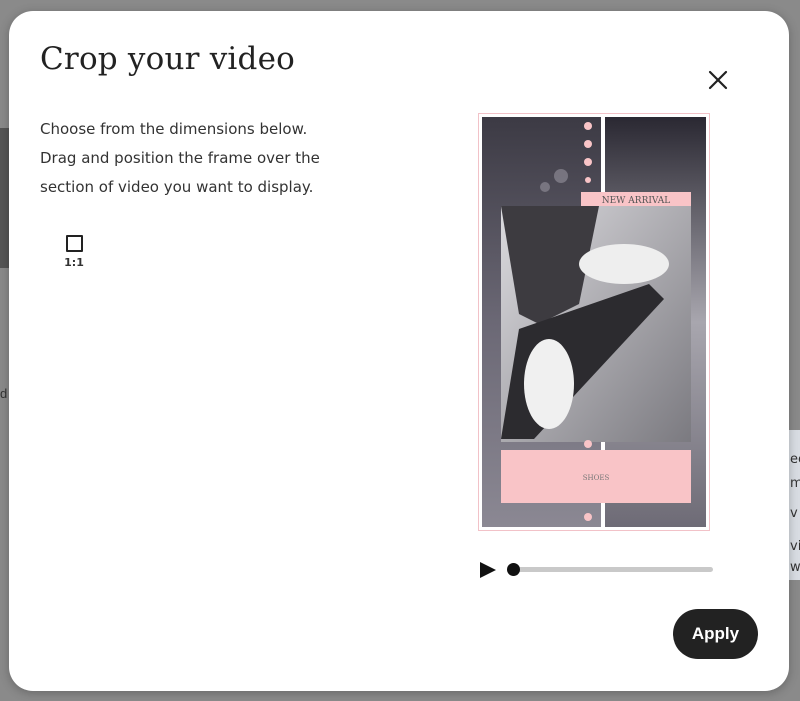 This screenshot has height=701, width=800. I want to click on ratio-label: 1:1, so click(74, 262).